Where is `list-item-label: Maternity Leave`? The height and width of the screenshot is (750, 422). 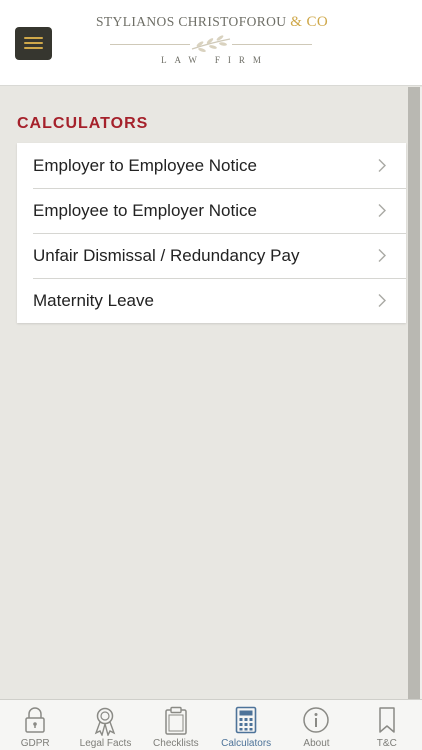 list-item-label: Maternity Leave is located at coordinates (93, 300).